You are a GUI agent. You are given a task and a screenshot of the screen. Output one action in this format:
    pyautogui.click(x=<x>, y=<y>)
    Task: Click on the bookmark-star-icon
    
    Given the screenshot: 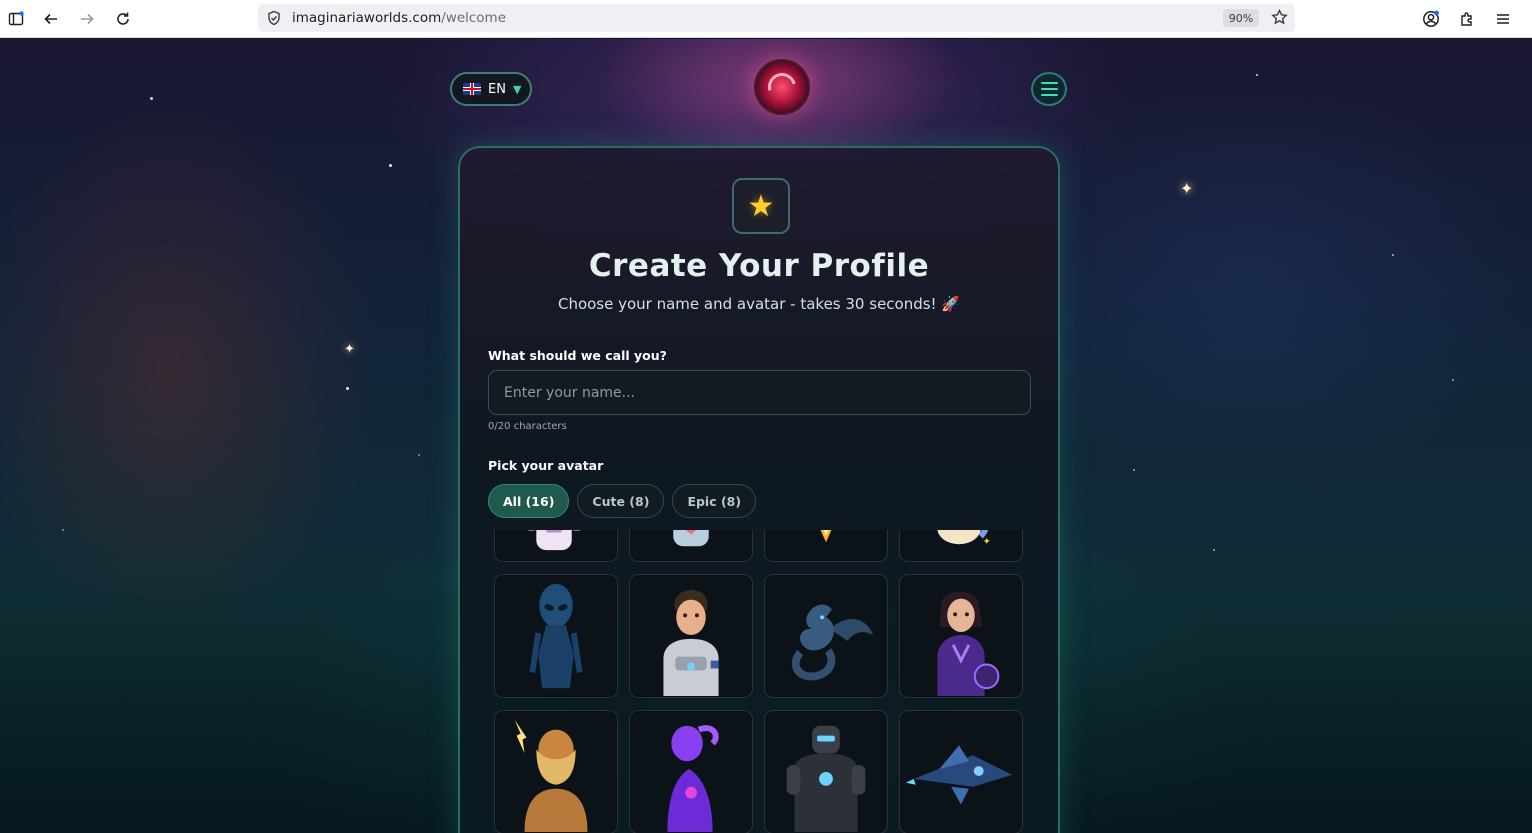 What is the action you would take?
    pyautogui.click(x=1279, y=19)
    